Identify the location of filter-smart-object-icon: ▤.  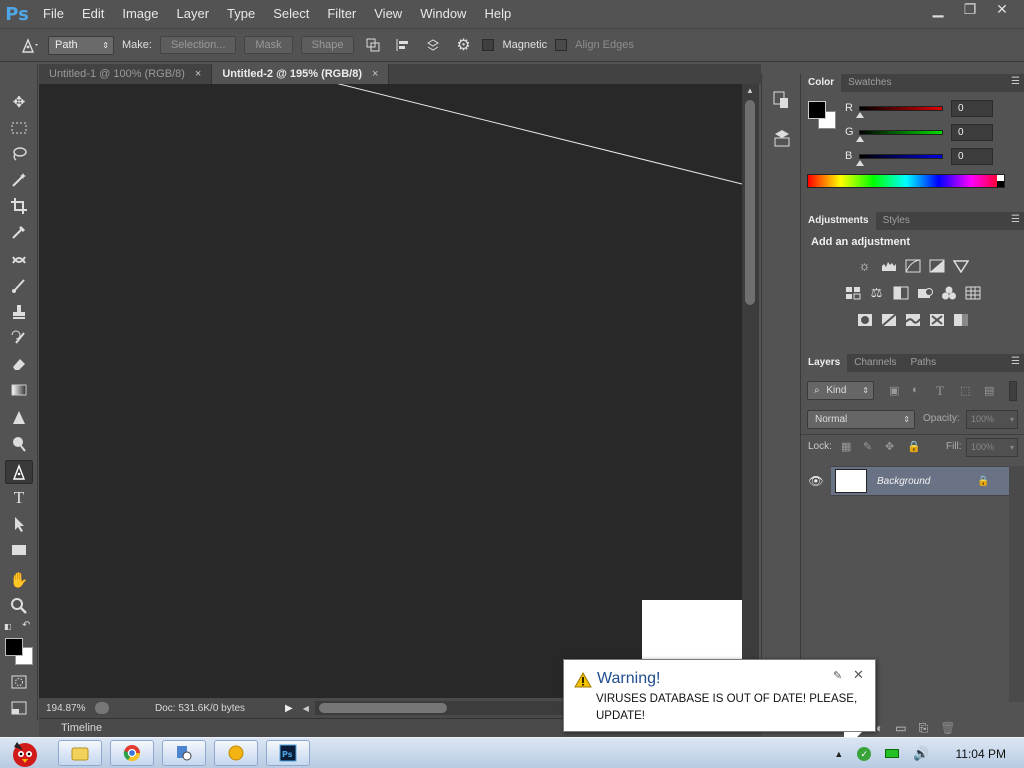
(989, 390).